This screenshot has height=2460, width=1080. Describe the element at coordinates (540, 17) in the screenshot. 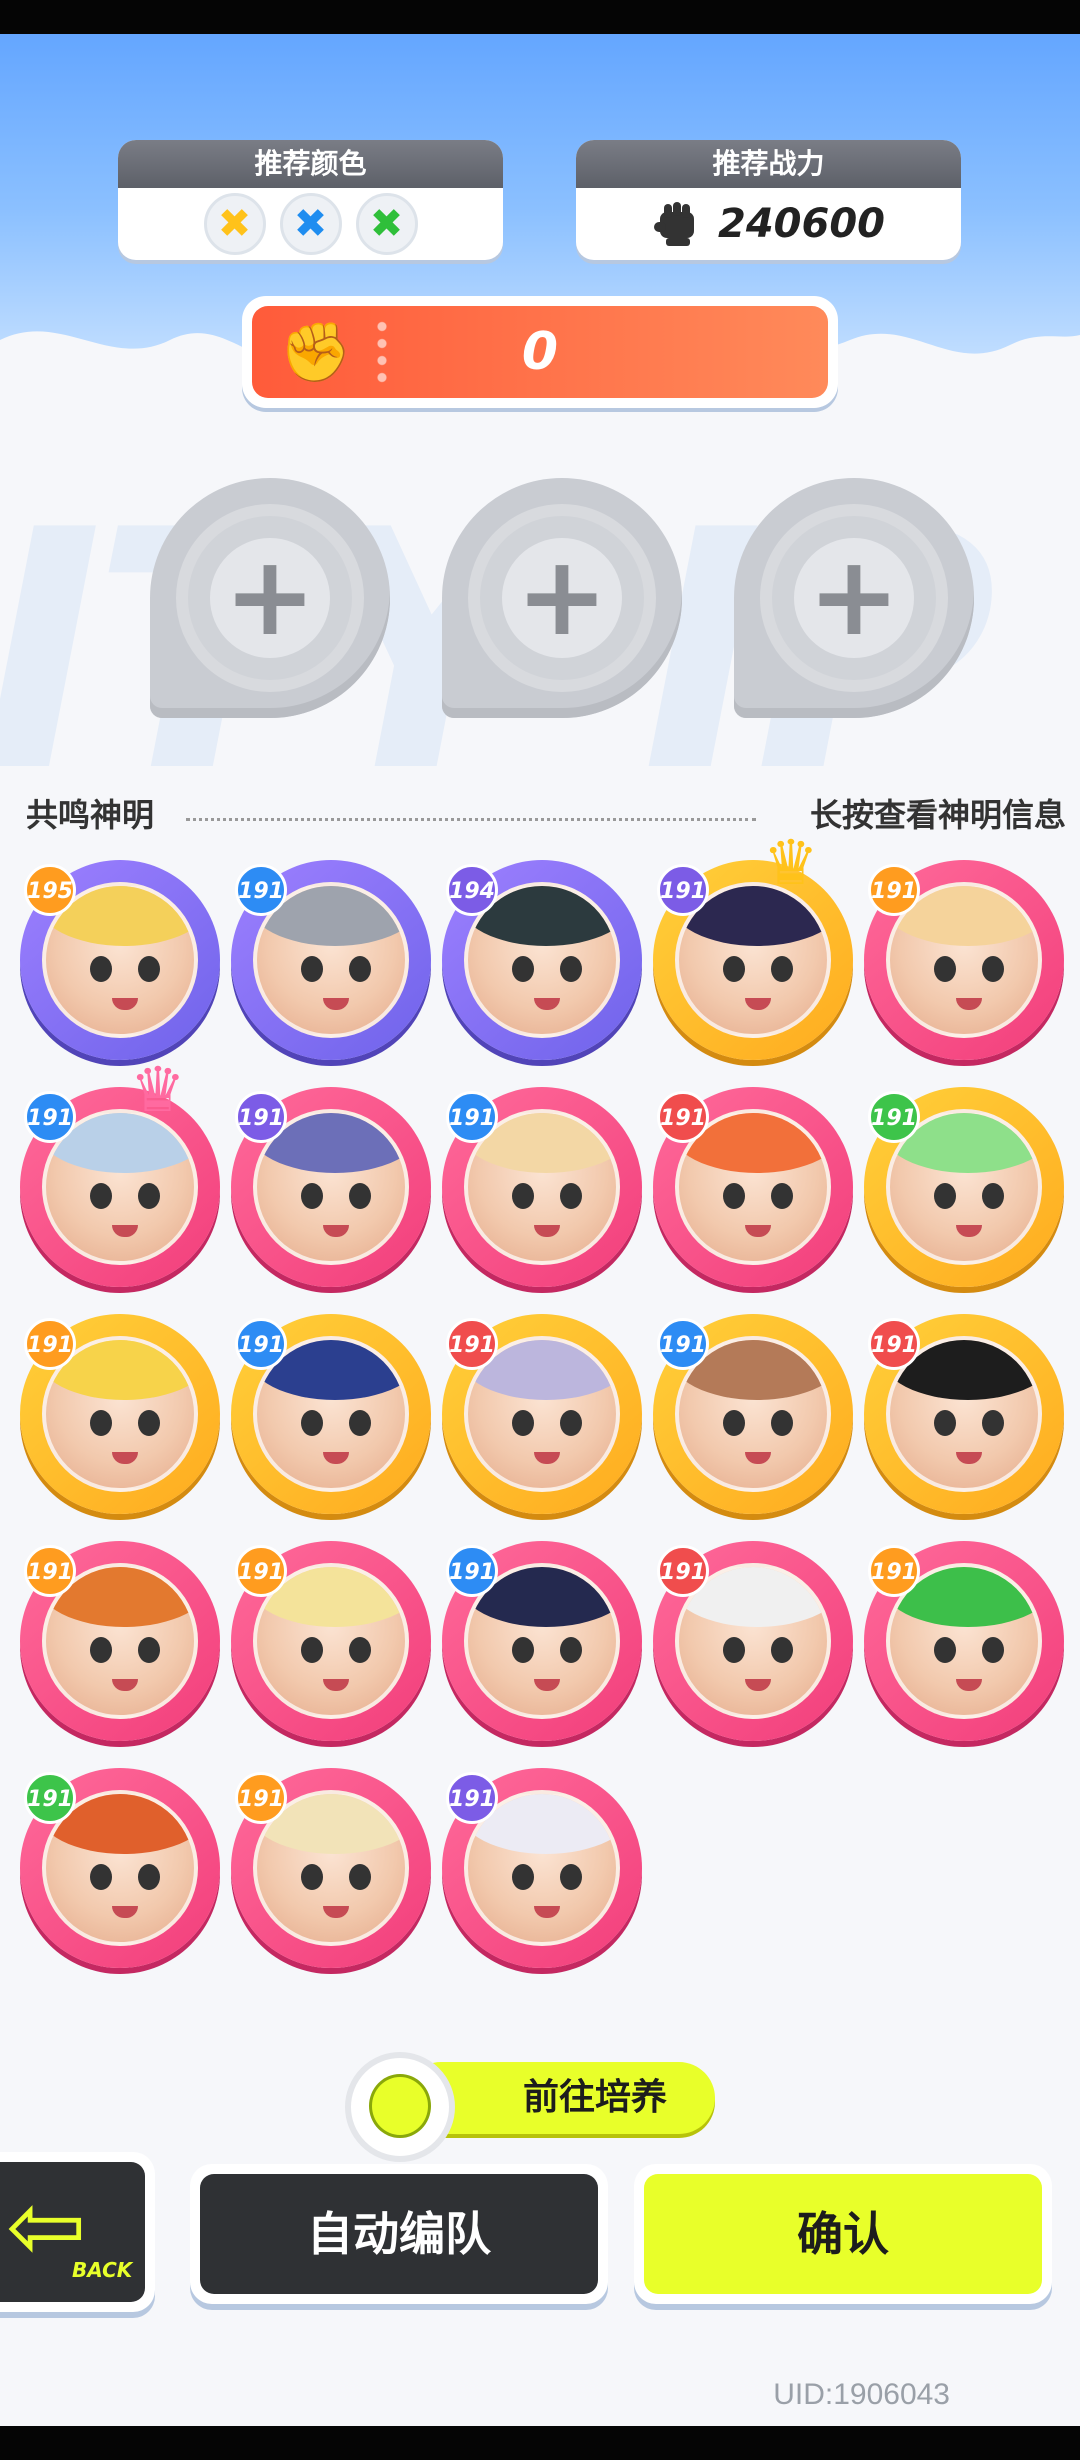

I see `status-bar` at that location.